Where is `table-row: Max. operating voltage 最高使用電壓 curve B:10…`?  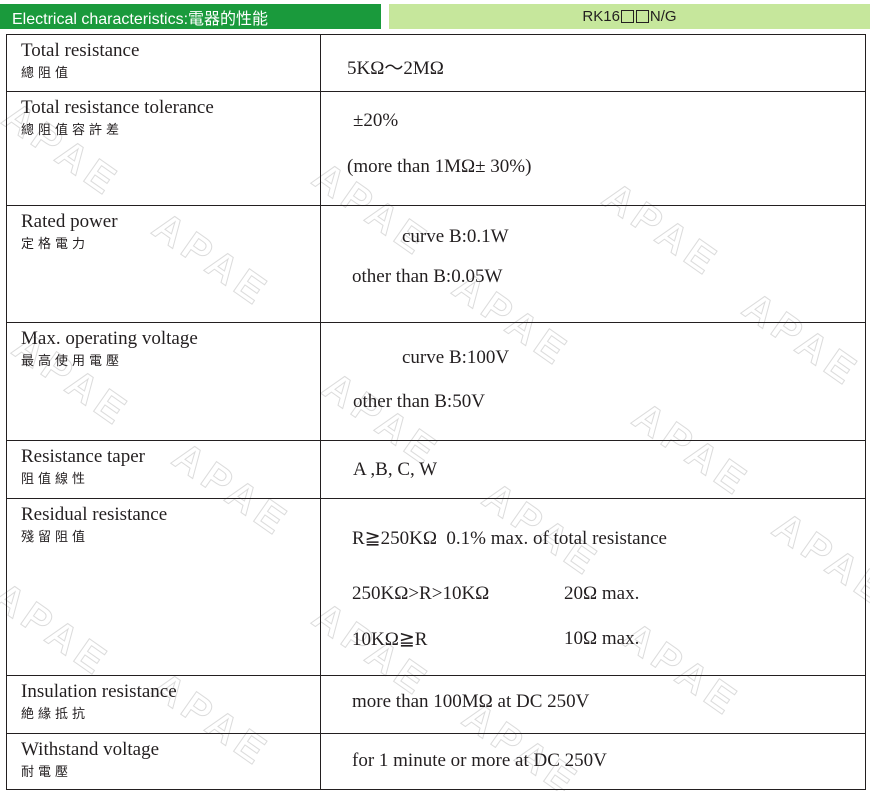 table-row: Max. operating voltage 最高使用電壓 curve B:10… is located at coordinates (436, 381).